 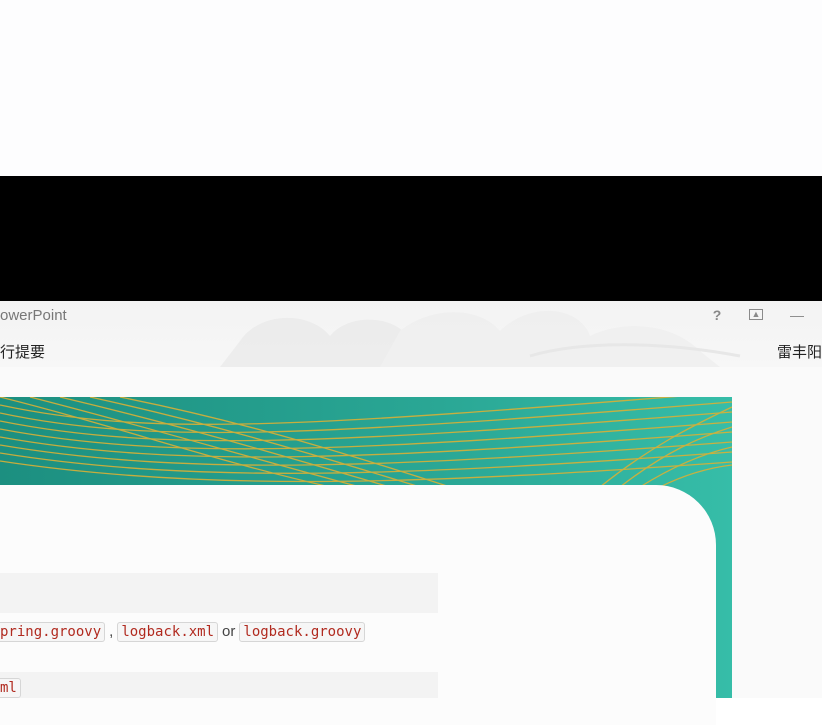 I want to click on code-span: ml, so click(x=10, y=688).